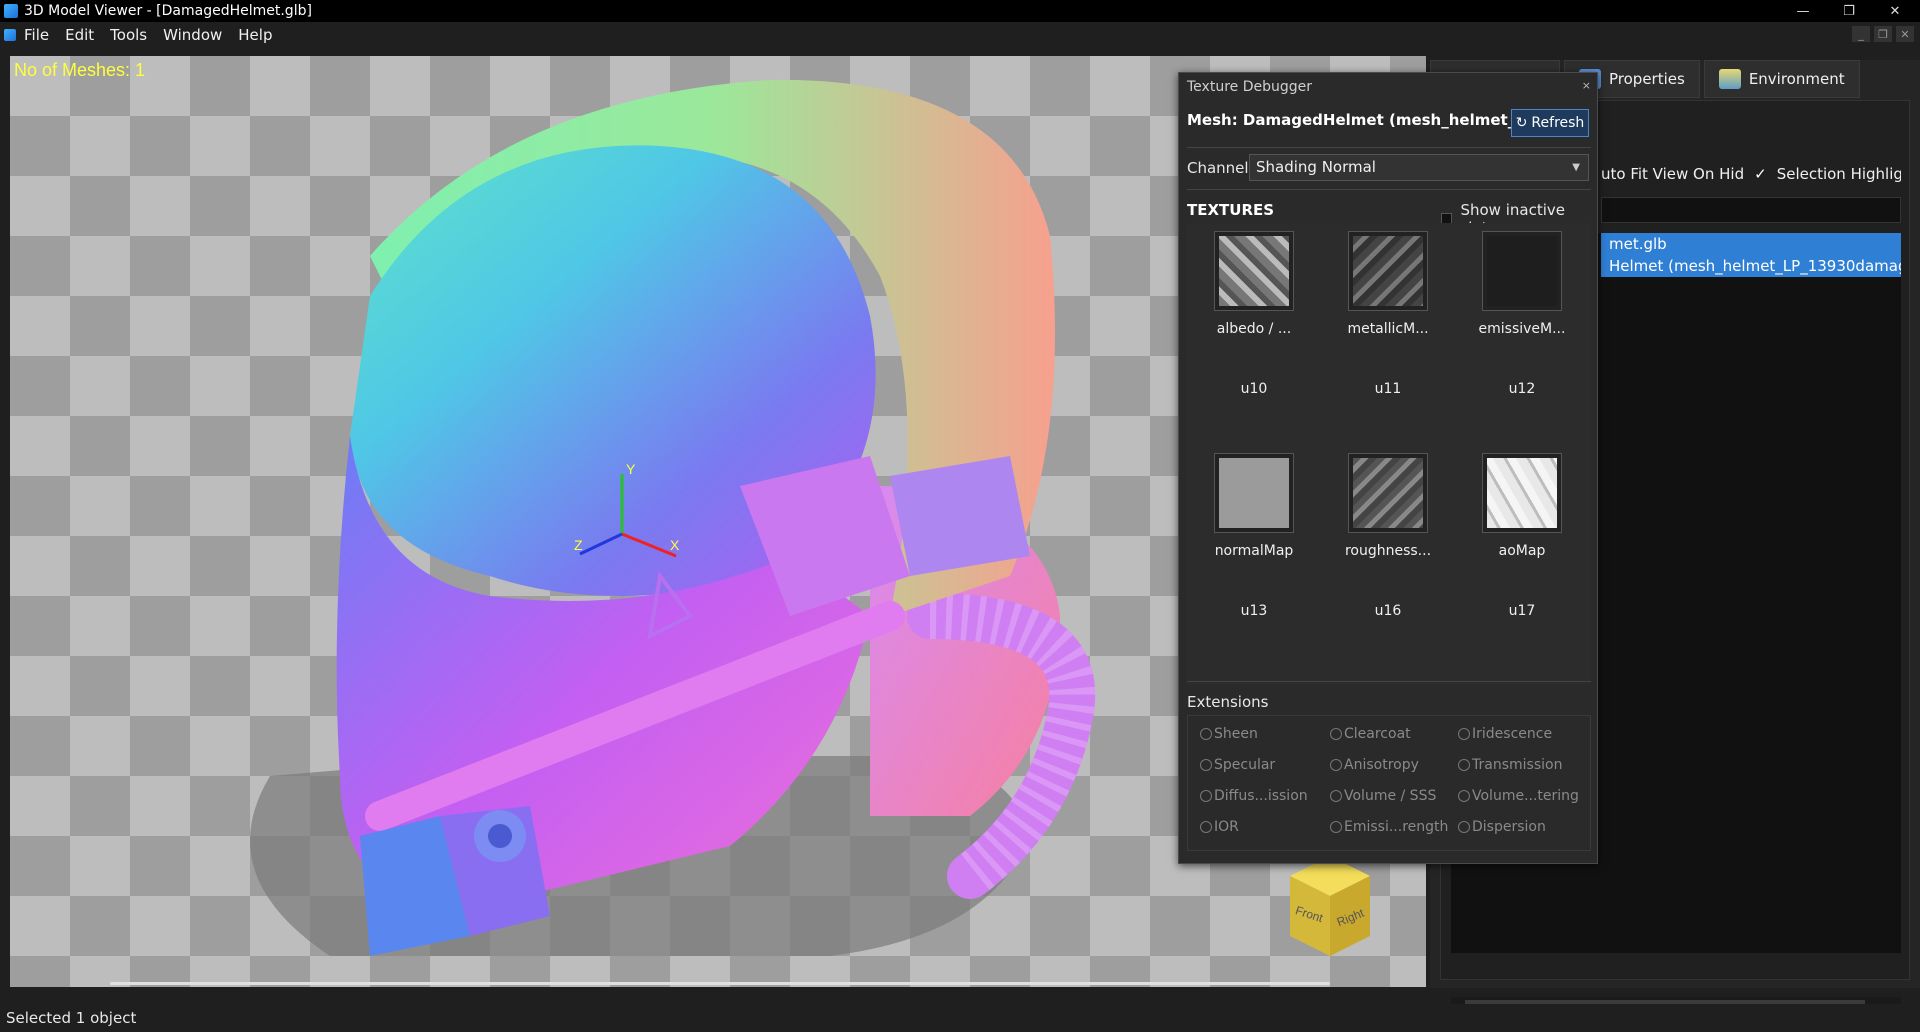 This screenshot has height=1032, width=1920. What do you see at coordinates (1388, 536) in the screenshot?
I see `texture-slot: roughness... u16` at bounding box center [1388, 536].